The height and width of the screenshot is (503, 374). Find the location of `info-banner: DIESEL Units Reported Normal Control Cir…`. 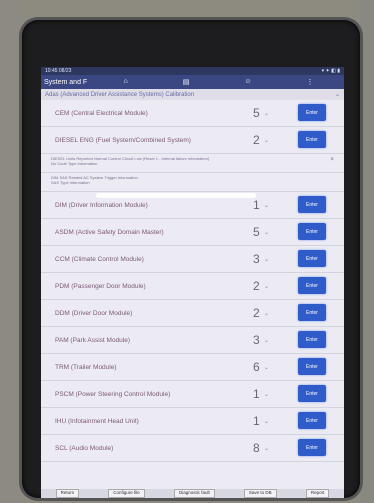

info-banner: DIESEL Units Reported Normal Control Cir… is located at coordinates (192, 163).